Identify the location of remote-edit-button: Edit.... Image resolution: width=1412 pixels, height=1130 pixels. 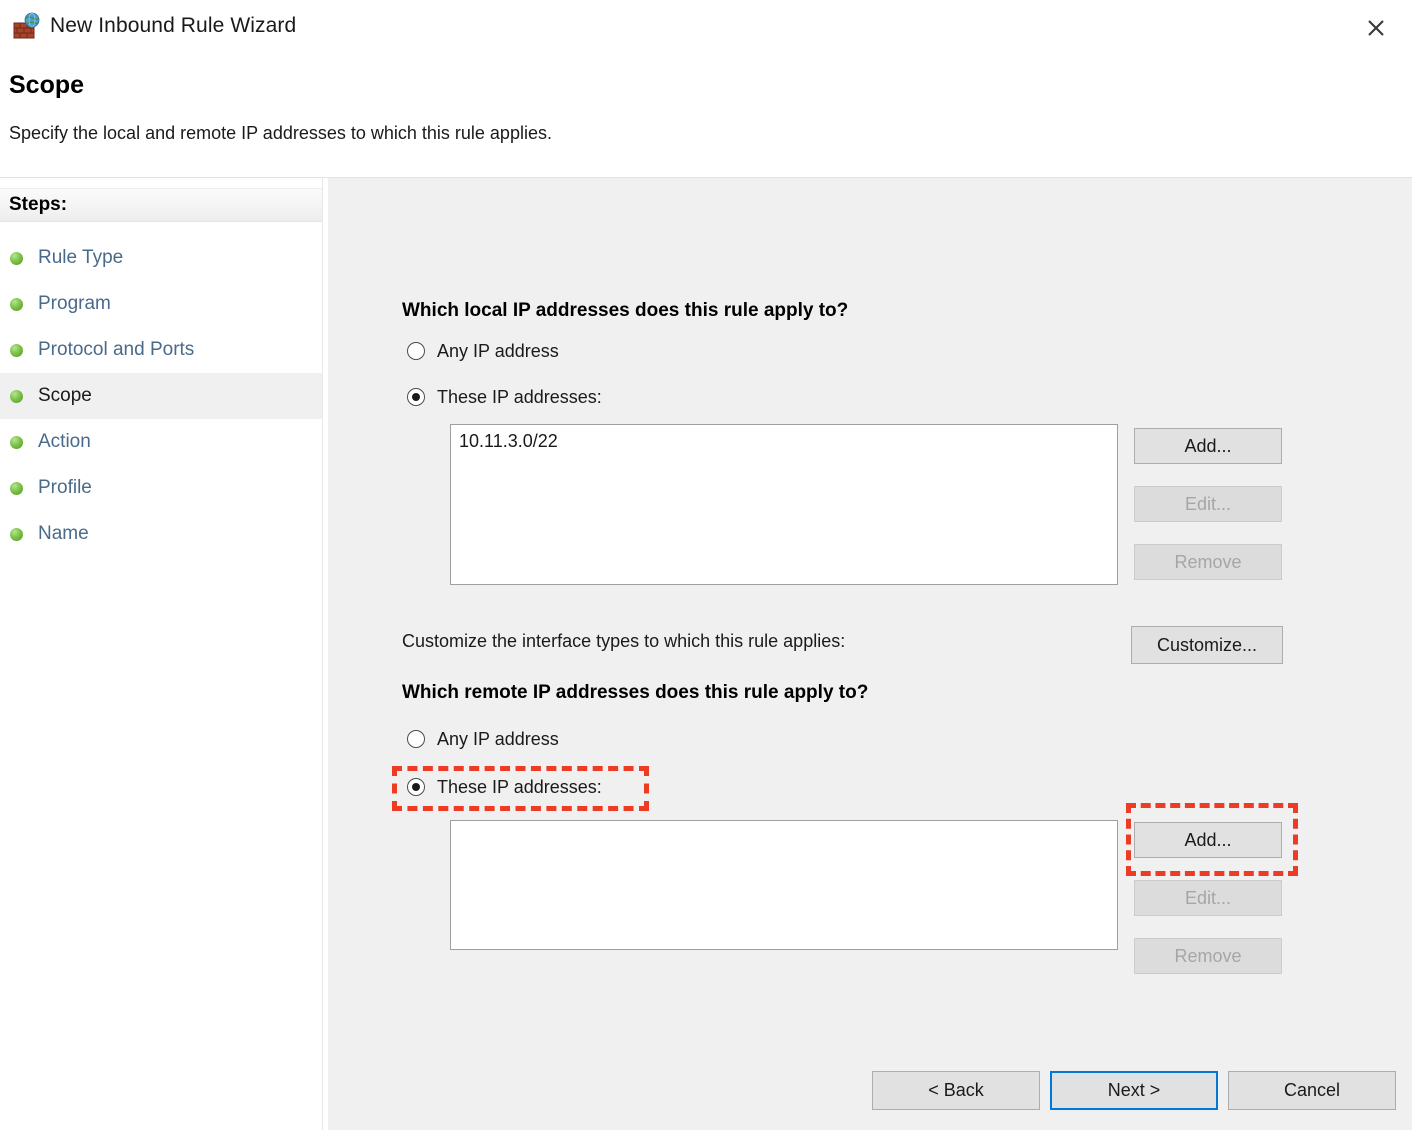
(1208, 898).